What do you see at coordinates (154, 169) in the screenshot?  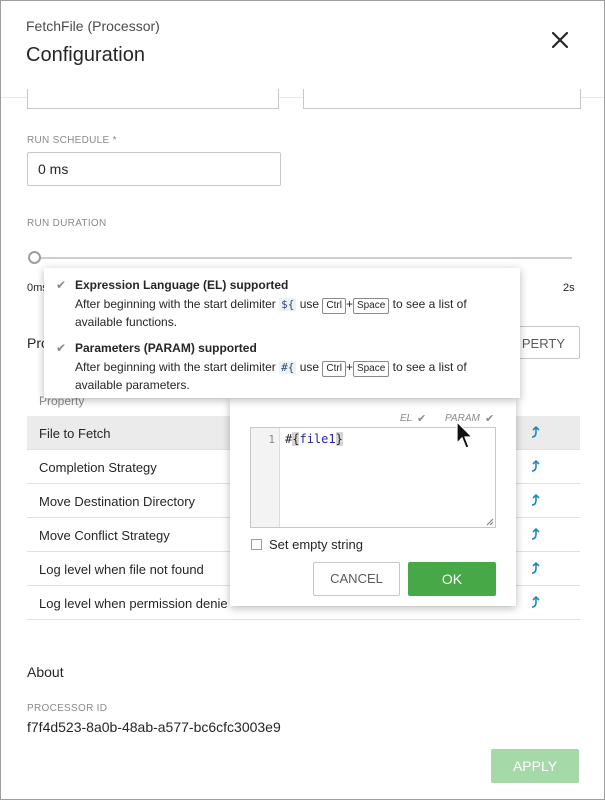 I see `run-schedule-input` at bounding box center [154, 169].